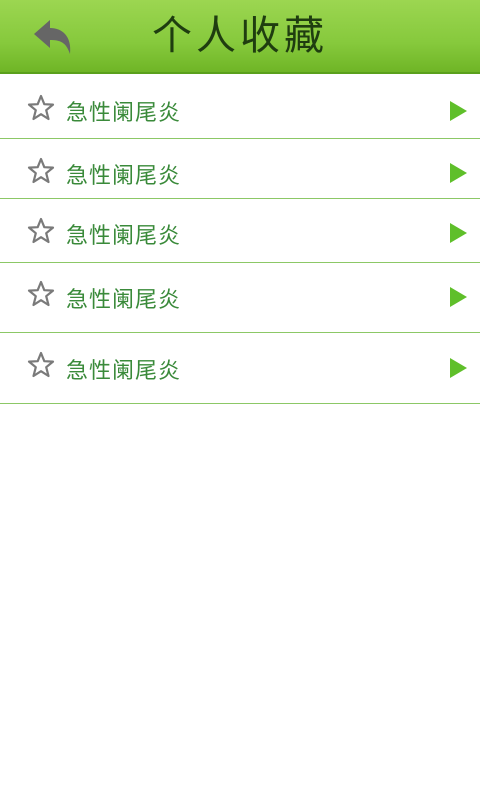 This screenshot has height=800, width=480. I want to click on page-title: 个人收藏, so click(240, 36).